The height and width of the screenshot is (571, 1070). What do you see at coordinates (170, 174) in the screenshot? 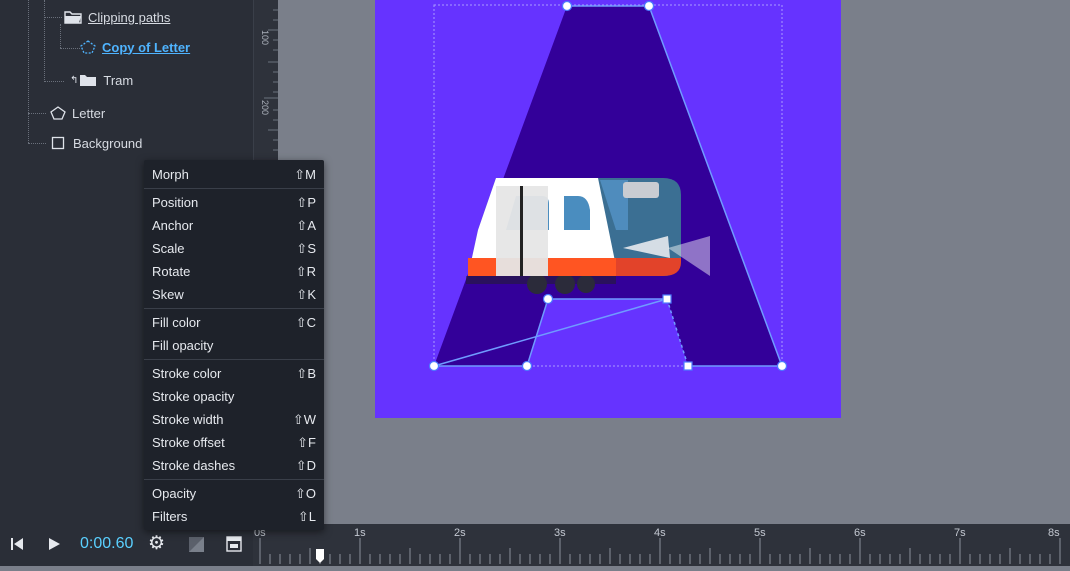
I see `menu-label: Morph` at bounding box center [170, 174].